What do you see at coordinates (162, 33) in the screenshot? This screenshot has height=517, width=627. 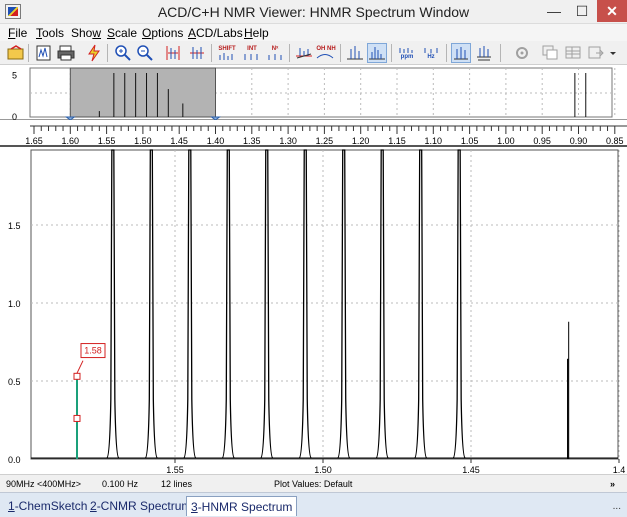 I see `menu-options: Options` at bounding box center [162, 33].